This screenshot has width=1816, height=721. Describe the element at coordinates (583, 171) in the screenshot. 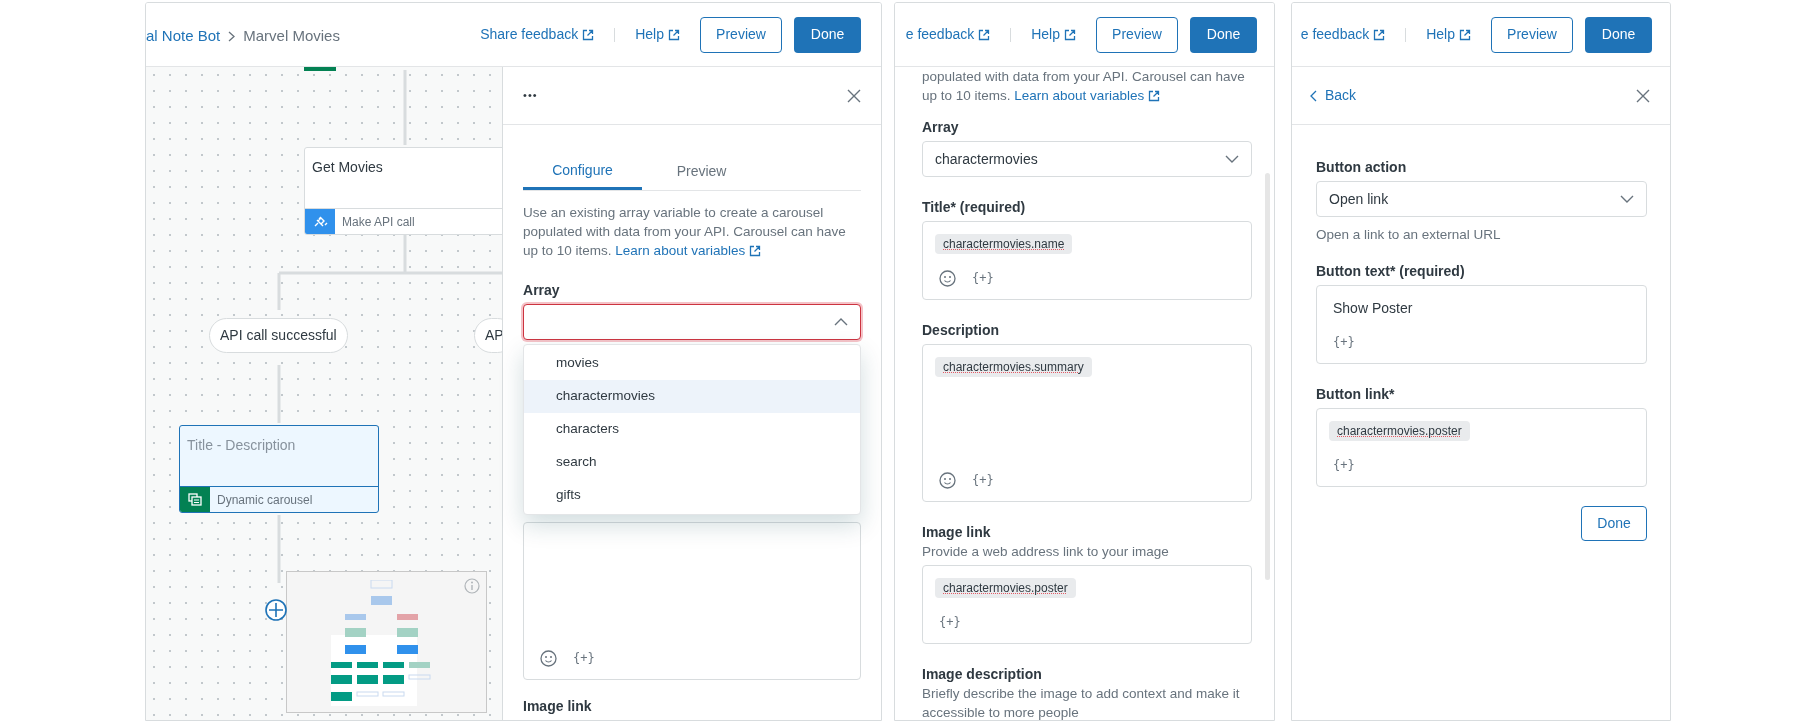

I see `tab: Configure` at that location.